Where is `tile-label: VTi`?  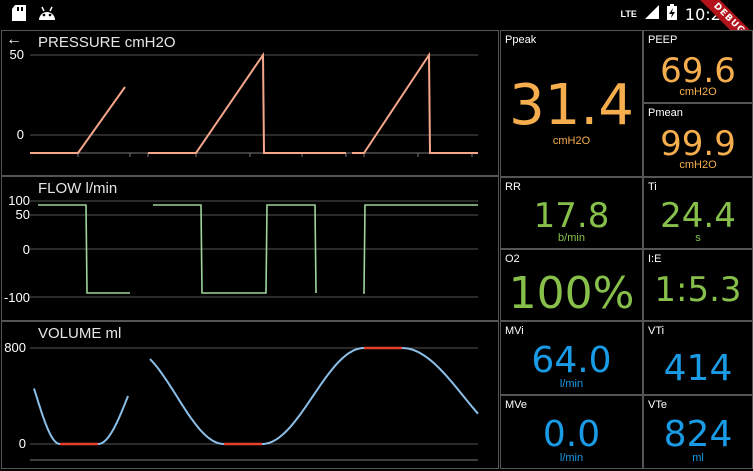 tile-label: VTi is located at coordinates (656, 331).